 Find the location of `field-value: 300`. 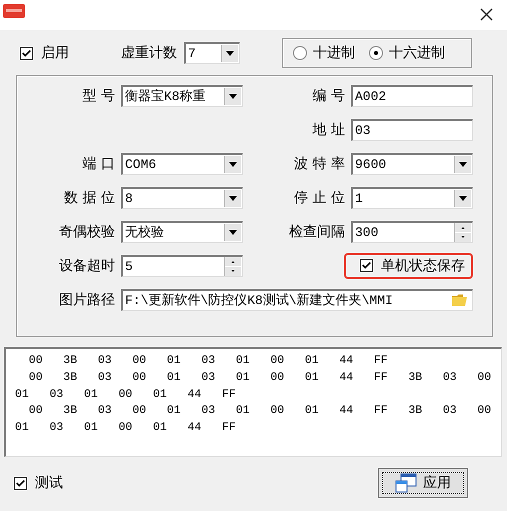

field-value: 300 is located at coordinates (367, 232).